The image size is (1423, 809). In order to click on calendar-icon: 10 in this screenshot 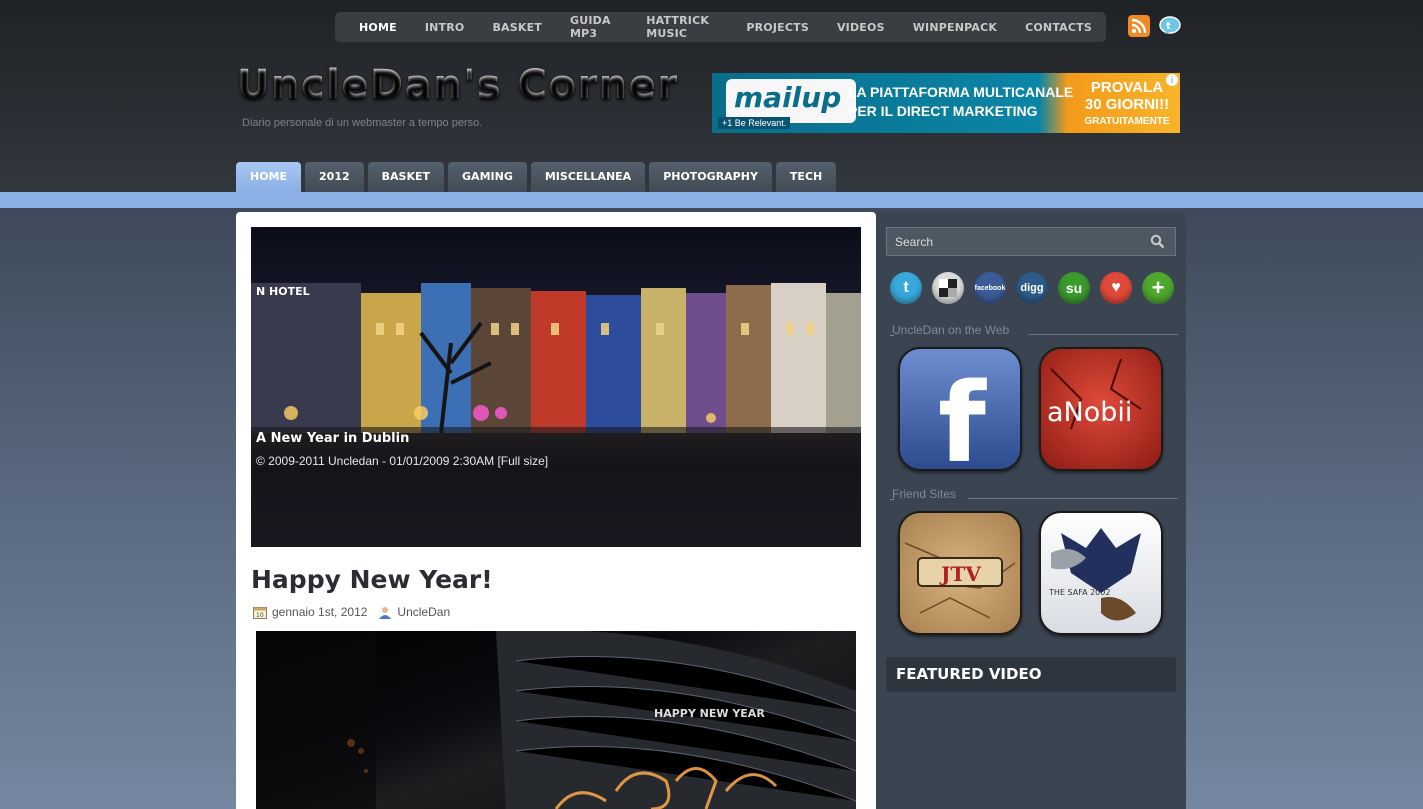, I will do `click(260, 612)`.